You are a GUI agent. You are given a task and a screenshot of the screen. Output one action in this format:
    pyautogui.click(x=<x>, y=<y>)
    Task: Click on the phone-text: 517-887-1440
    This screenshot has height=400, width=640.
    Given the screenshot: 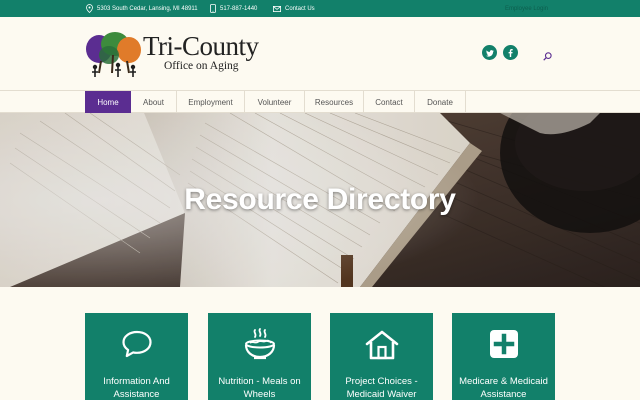 What is the action you would take?
    pyautogui.click(x=239, y=8)
    